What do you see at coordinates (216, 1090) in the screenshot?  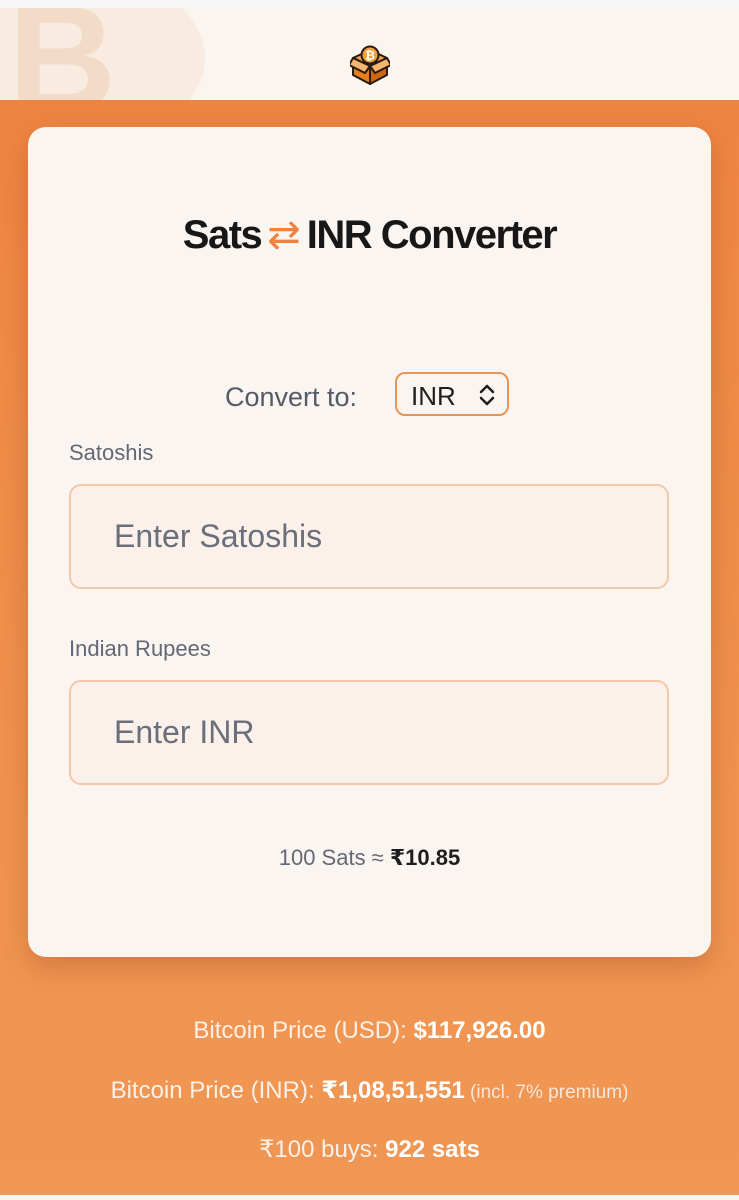 I see `btc-inr-label: Bitcoin Price (INR):` at bounding box center [216, 1090].